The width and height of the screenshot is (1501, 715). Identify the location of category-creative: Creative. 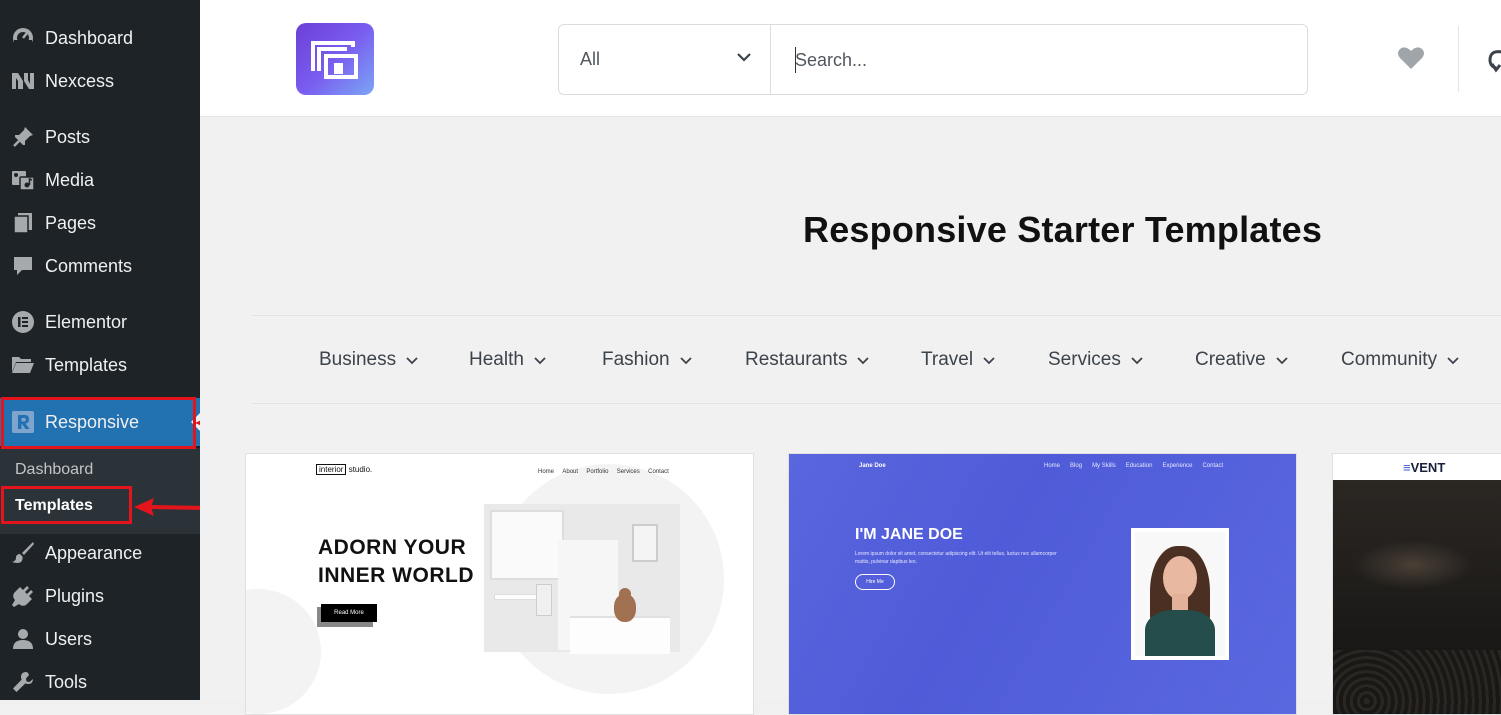
(1241, 360).